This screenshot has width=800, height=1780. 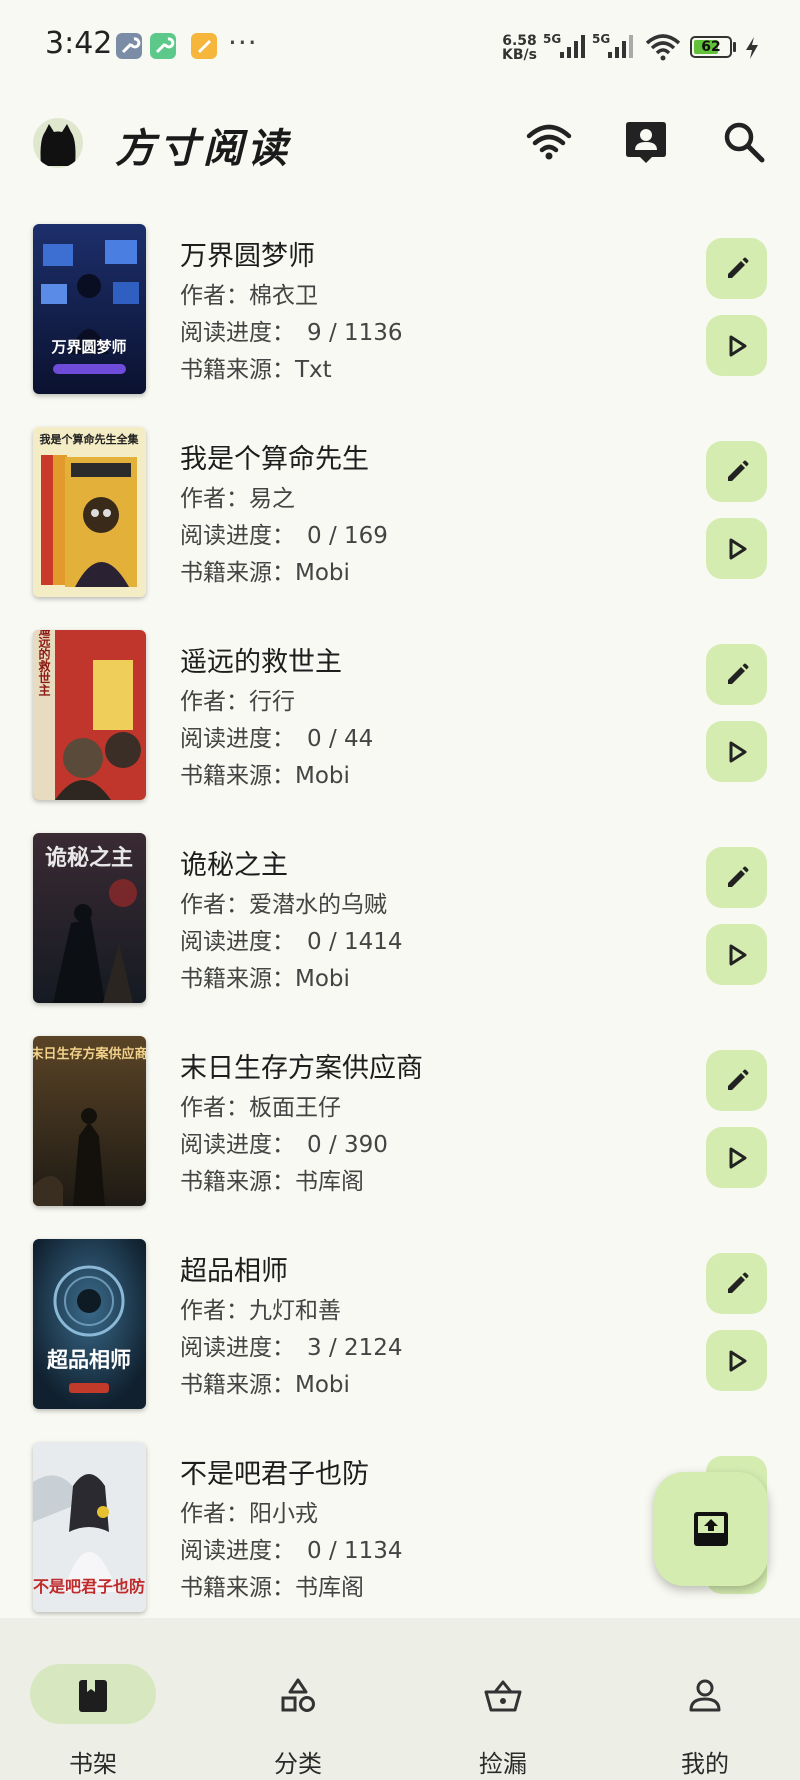 I want to click on book-title: 万界圆梦师, so click(x=247, y=256).